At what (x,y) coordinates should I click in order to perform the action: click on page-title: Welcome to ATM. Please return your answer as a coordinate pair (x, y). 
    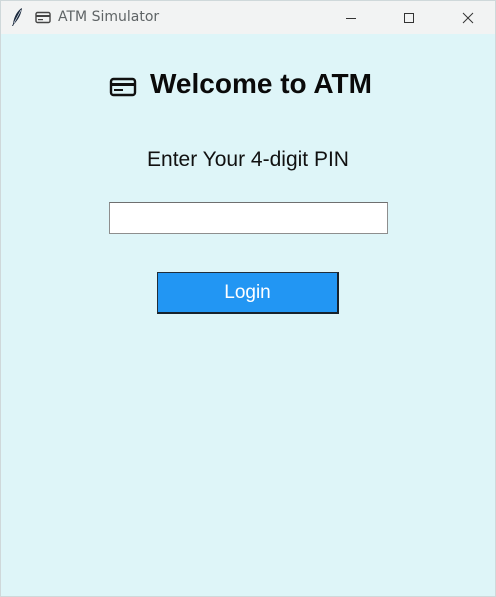
    Looking at the image, I should click on (261, 83).